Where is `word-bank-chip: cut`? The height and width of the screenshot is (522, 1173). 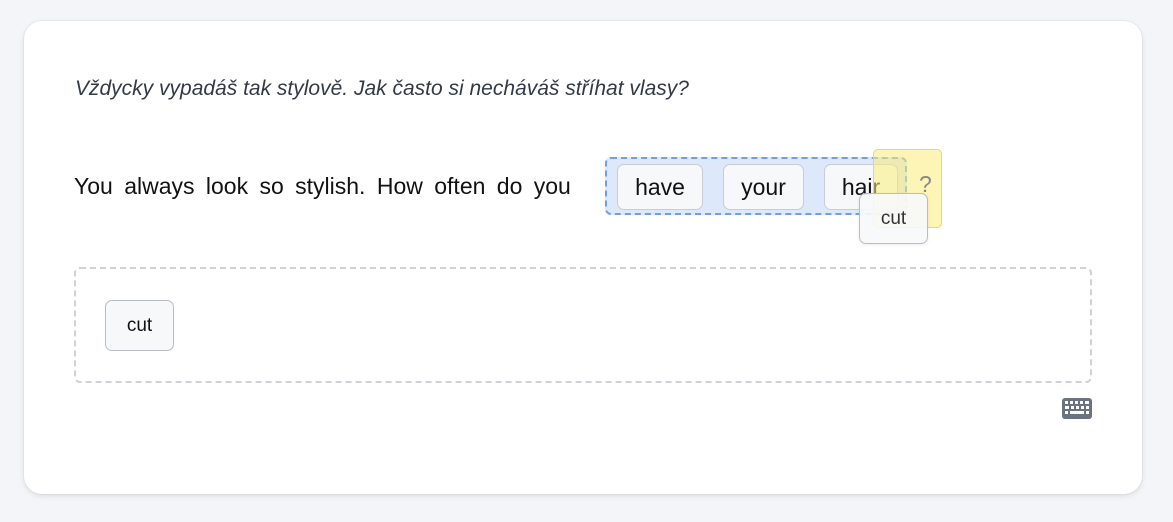
word-bank-chip: cut is located at coordinates (139, 325).